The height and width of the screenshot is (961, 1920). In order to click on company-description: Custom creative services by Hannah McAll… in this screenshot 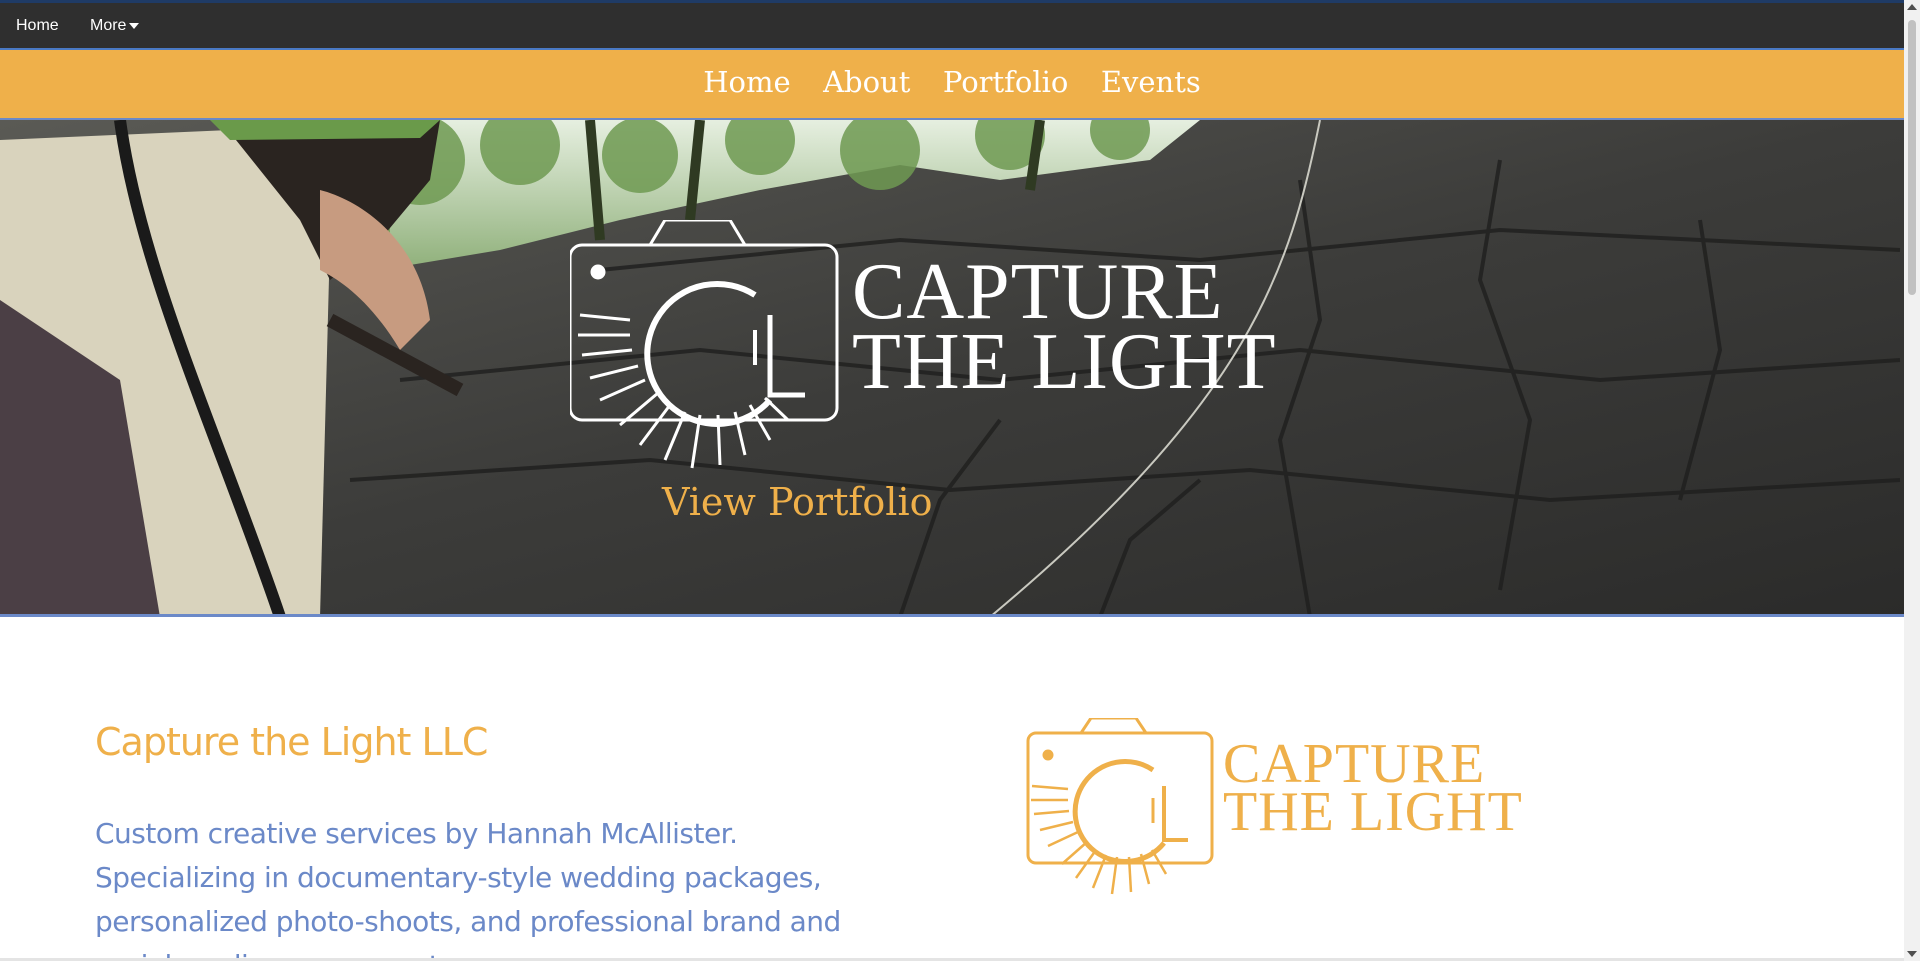, I will do `click(468, 889)`.